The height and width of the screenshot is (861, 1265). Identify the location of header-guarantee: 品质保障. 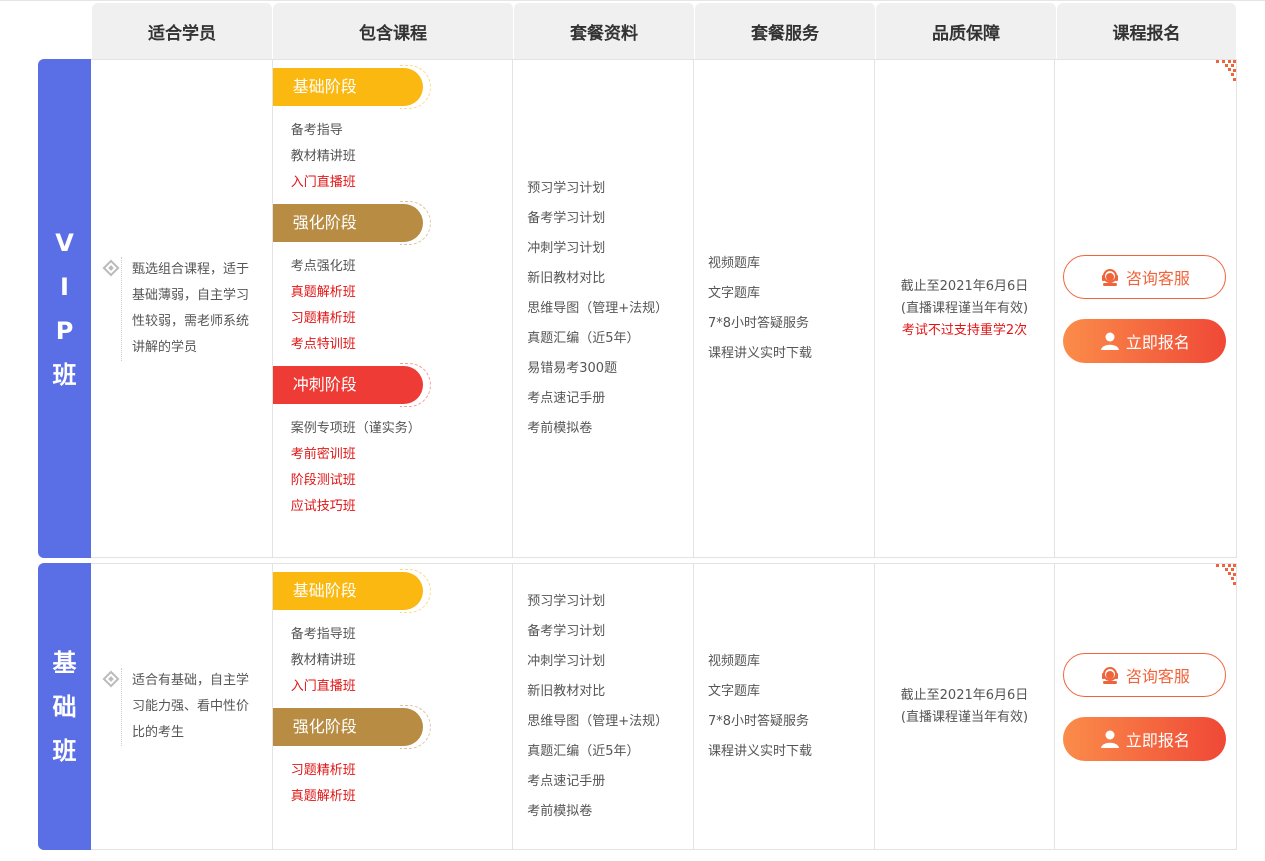
(966, 31).